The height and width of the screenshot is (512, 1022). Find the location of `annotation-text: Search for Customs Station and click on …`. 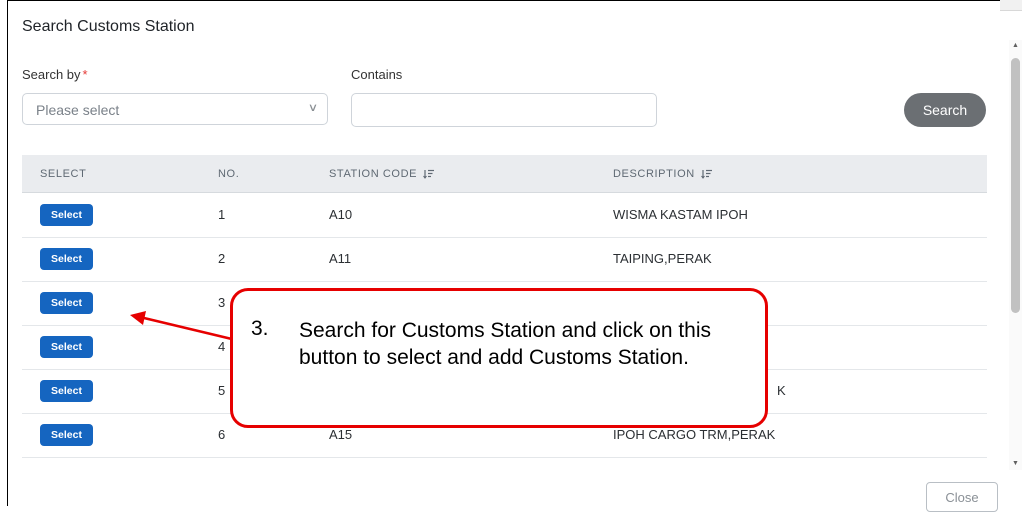

annotation-text: Search for Customs Station and click on … is located at coordinates (505, 344).